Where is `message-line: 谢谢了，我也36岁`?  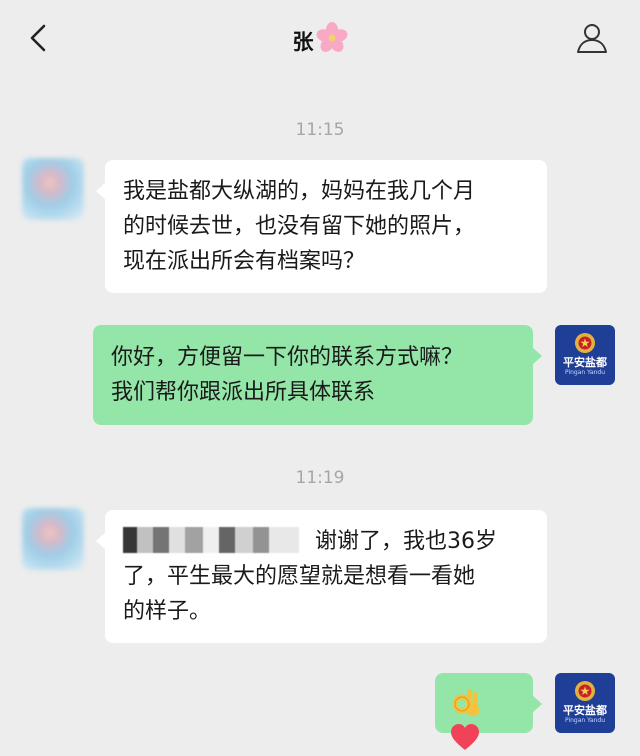 message-line: 谢谢了，我也36岁 is located at coordinates (326, 541).